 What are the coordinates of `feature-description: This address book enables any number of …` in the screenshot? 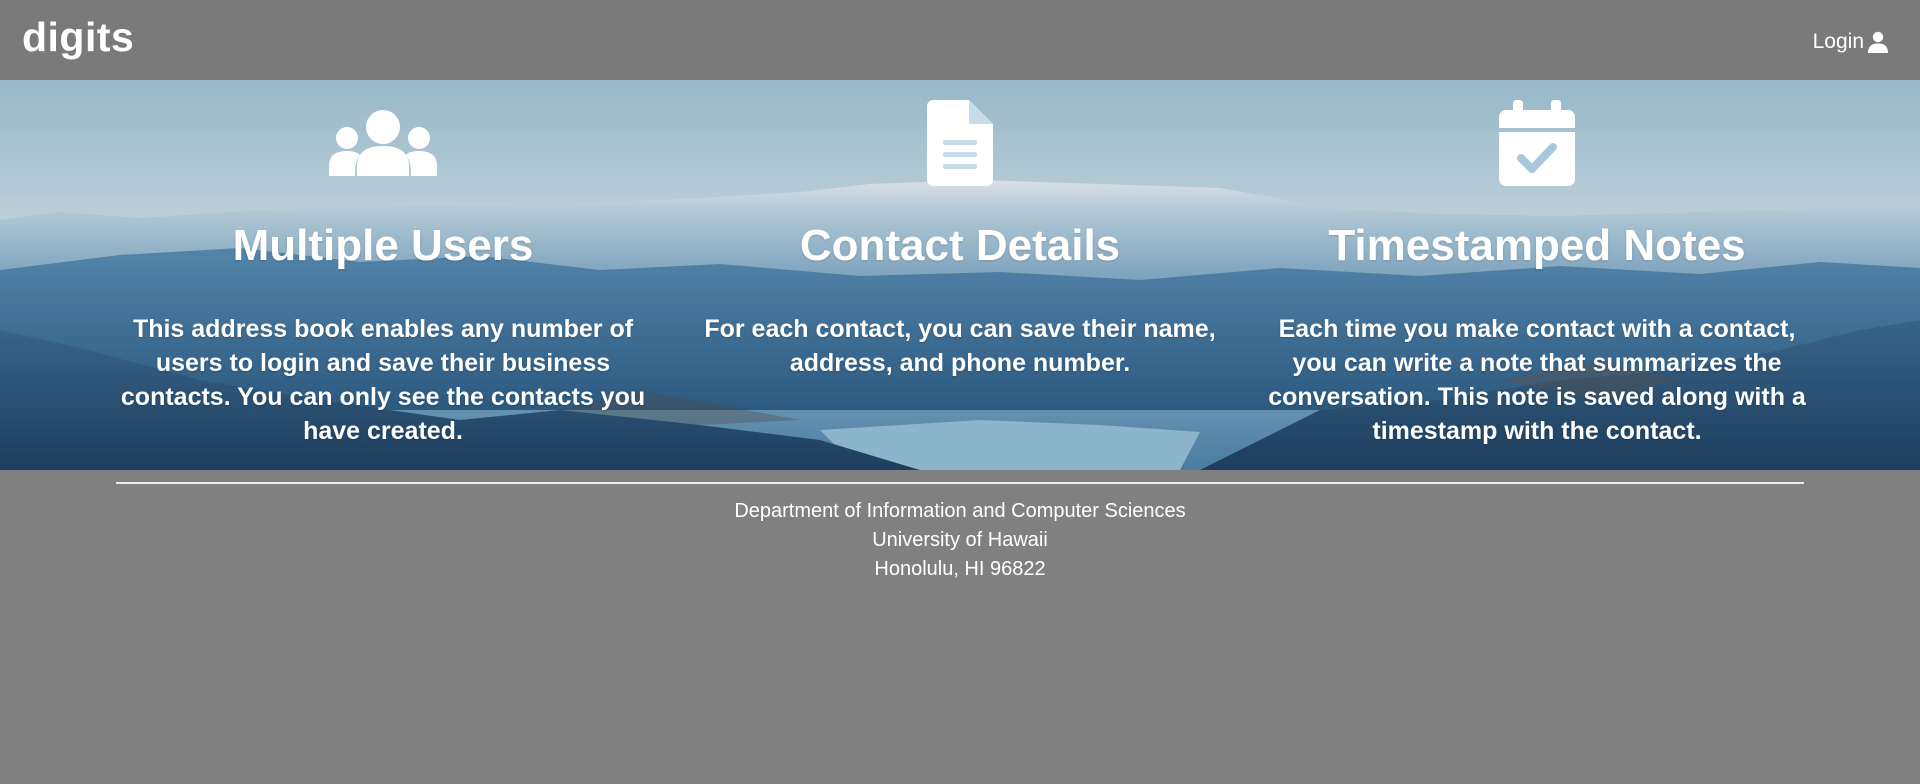 It's located at (383, 380).